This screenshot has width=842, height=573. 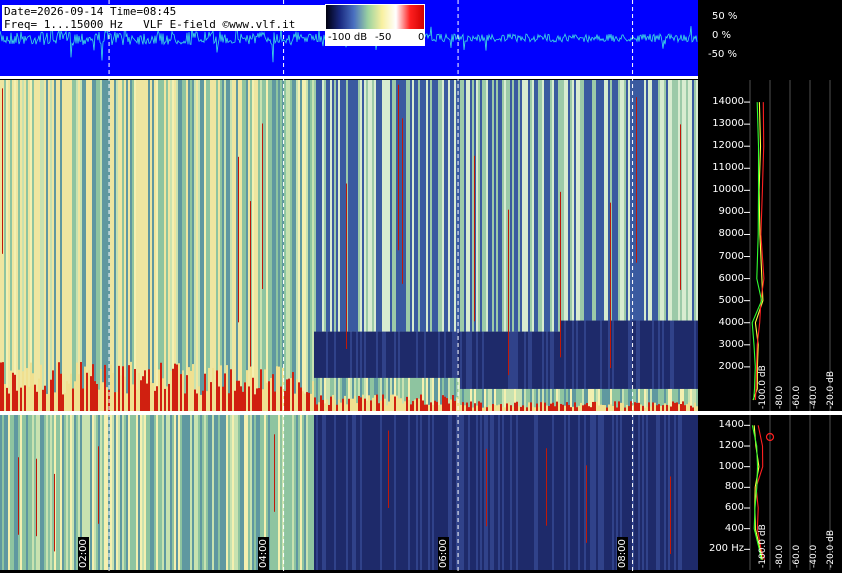 What do you see at coordinates (164, 11) in the screenshot?
I see `header-date-time: Date=2026-09-14 Time=08:45` at bounding box center [164, 11].